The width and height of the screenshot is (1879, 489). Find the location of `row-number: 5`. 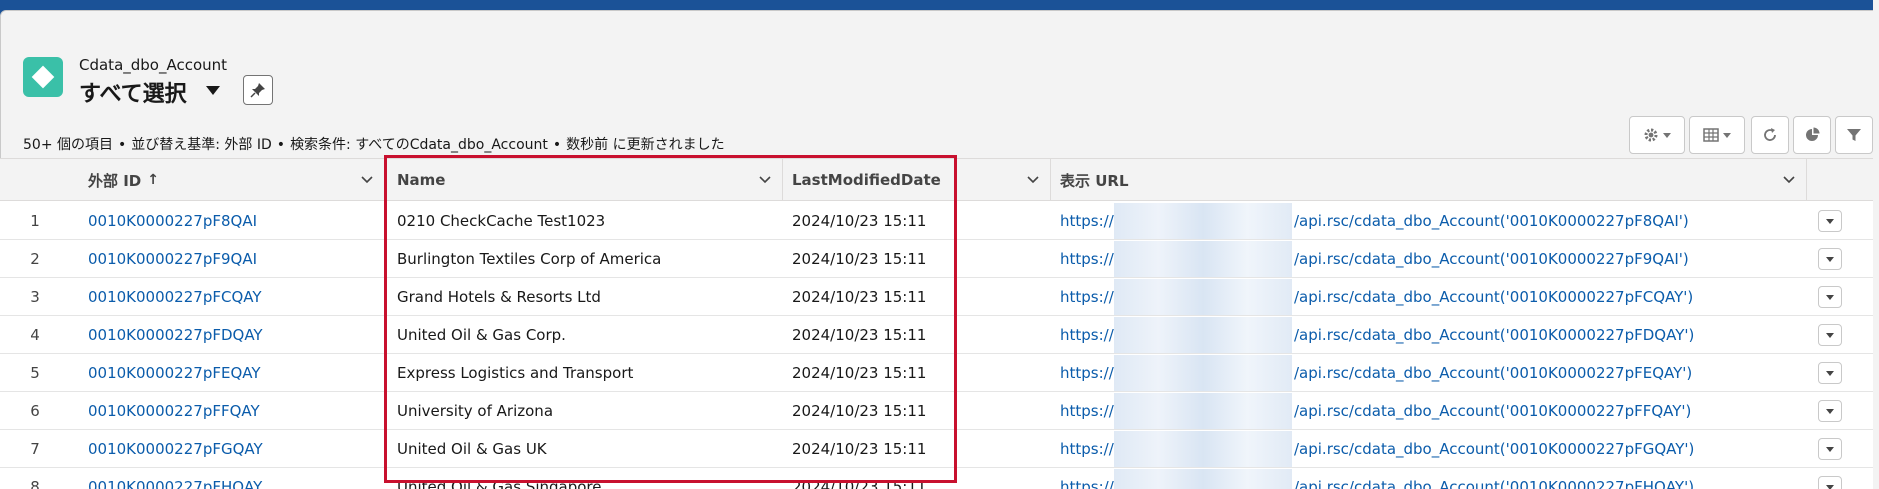

row-number: 5 is located at coordinates (35, 373).